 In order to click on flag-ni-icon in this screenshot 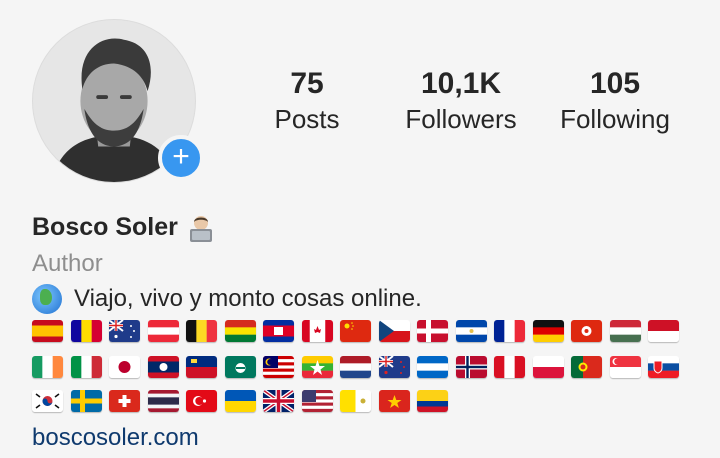, I will do `click(432, 367)`.